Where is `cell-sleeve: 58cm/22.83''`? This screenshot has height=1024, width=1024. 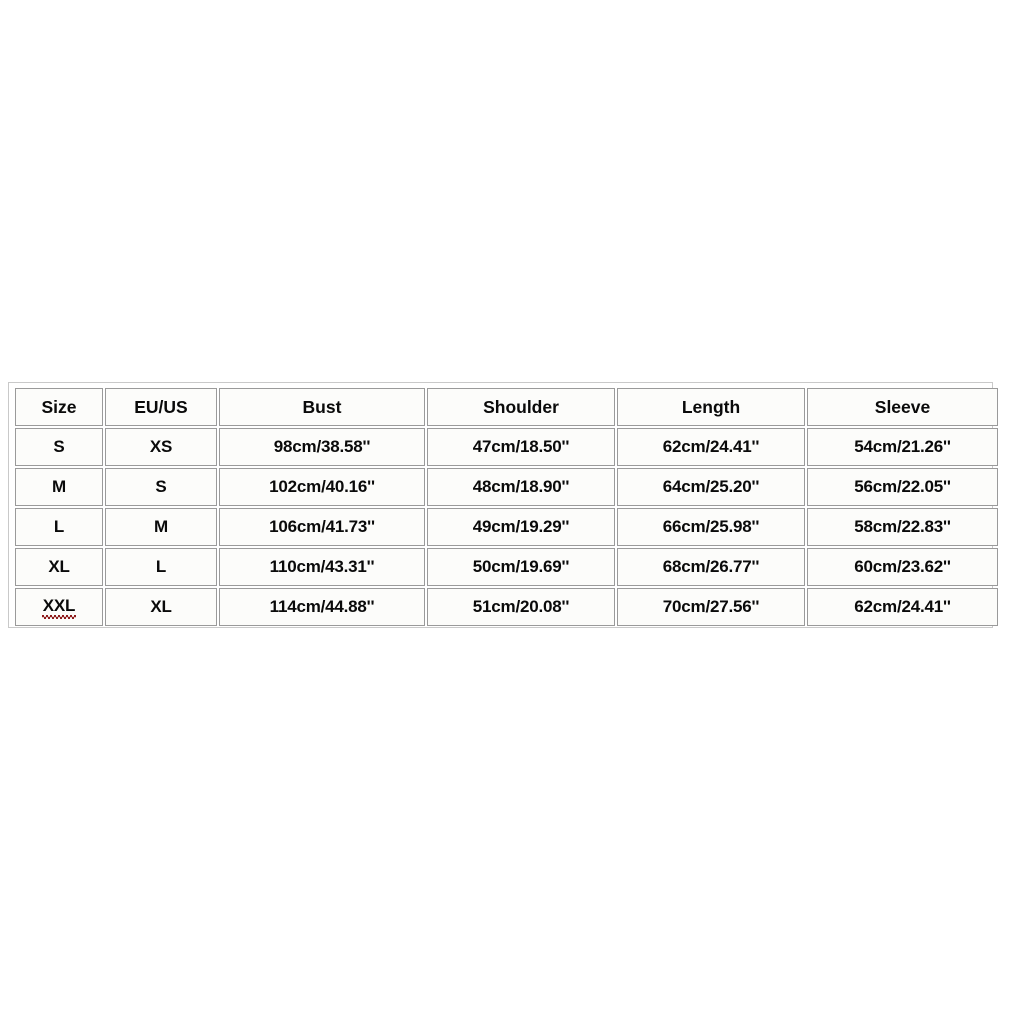 cell-sleeve: 58cm/22.83'' is located at coordinates (902, 527).